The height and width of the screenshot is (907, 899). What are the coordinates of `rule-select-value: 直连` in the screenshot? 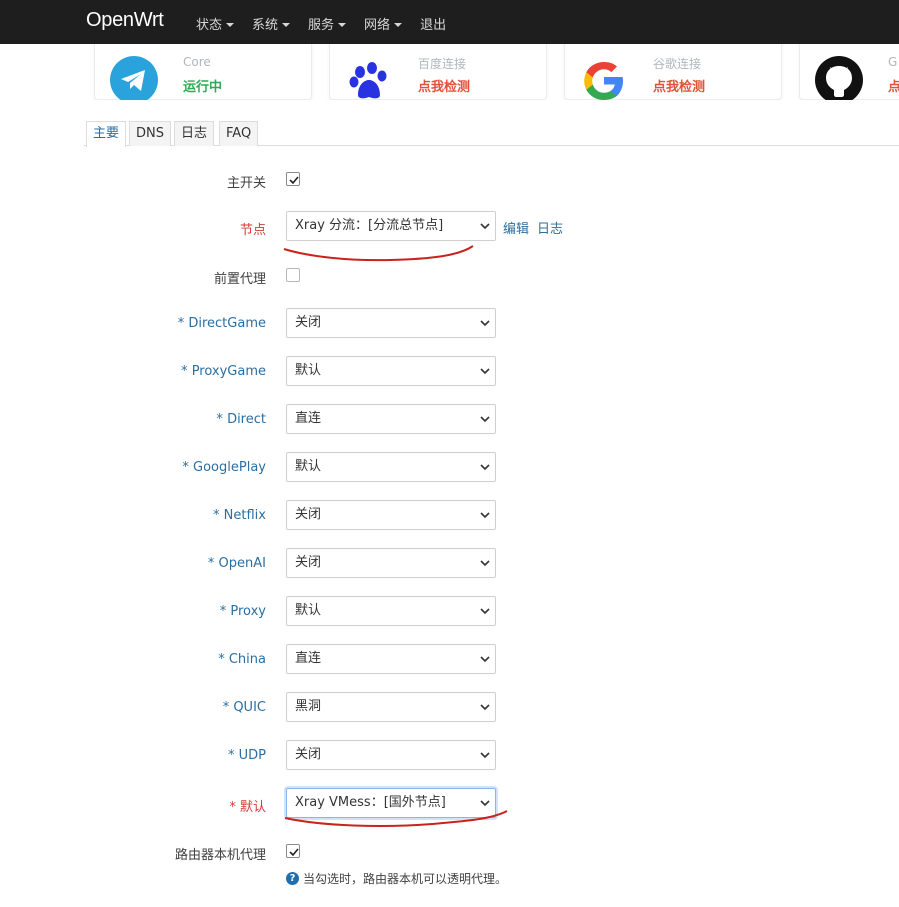 It's located at (308, 418).